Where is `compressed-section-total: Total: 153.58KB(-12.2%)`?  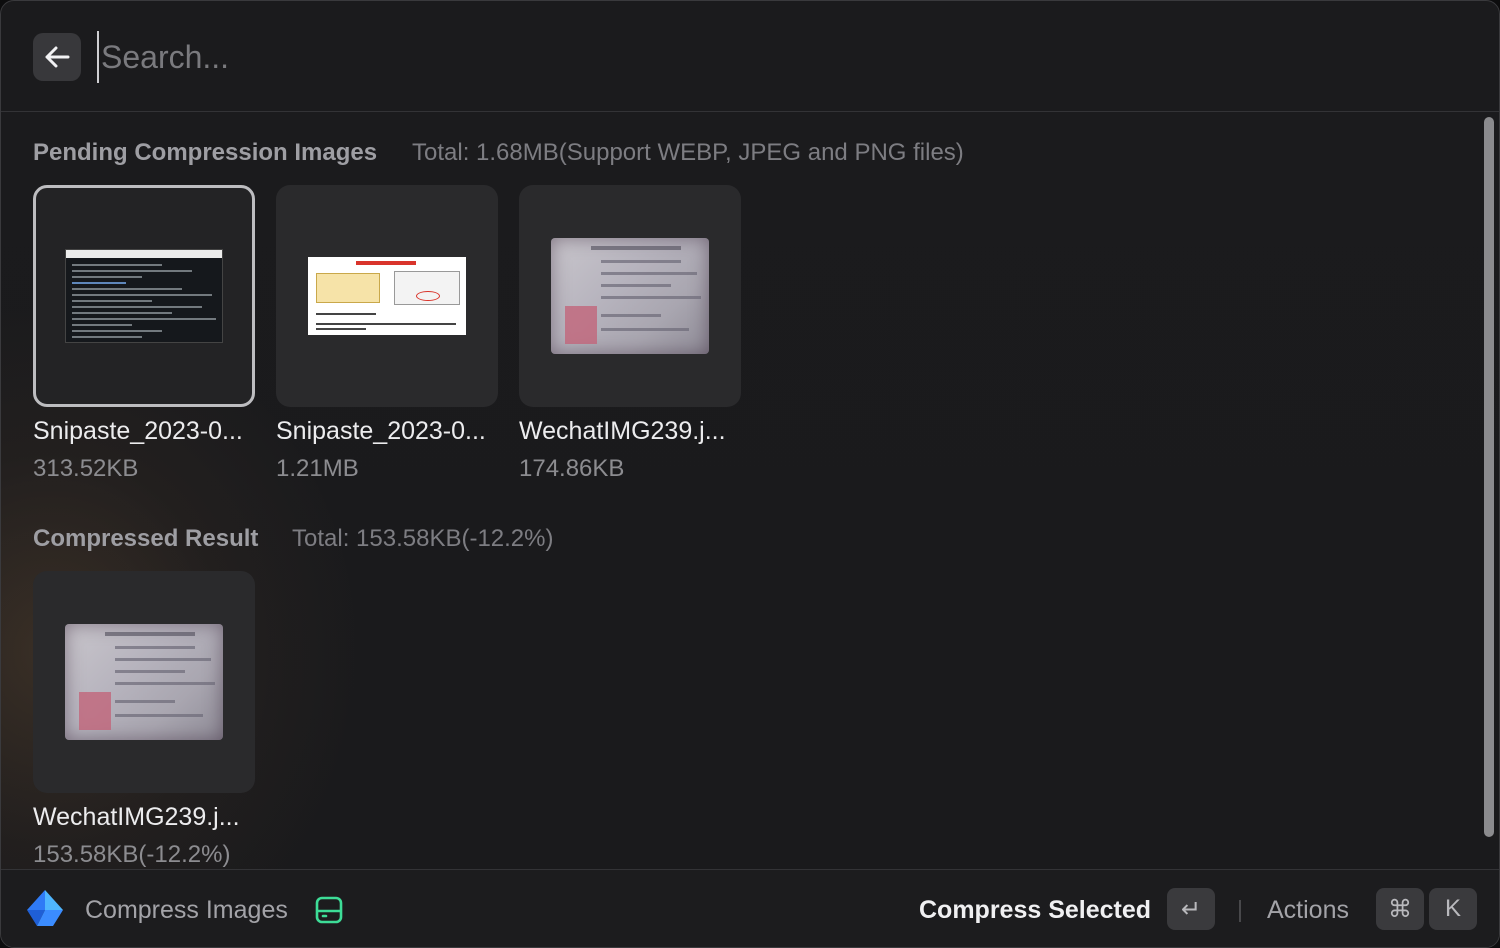 compressed-section-total: Total: 153.58KB(-12.2%) is located at coordinates (423, 538).